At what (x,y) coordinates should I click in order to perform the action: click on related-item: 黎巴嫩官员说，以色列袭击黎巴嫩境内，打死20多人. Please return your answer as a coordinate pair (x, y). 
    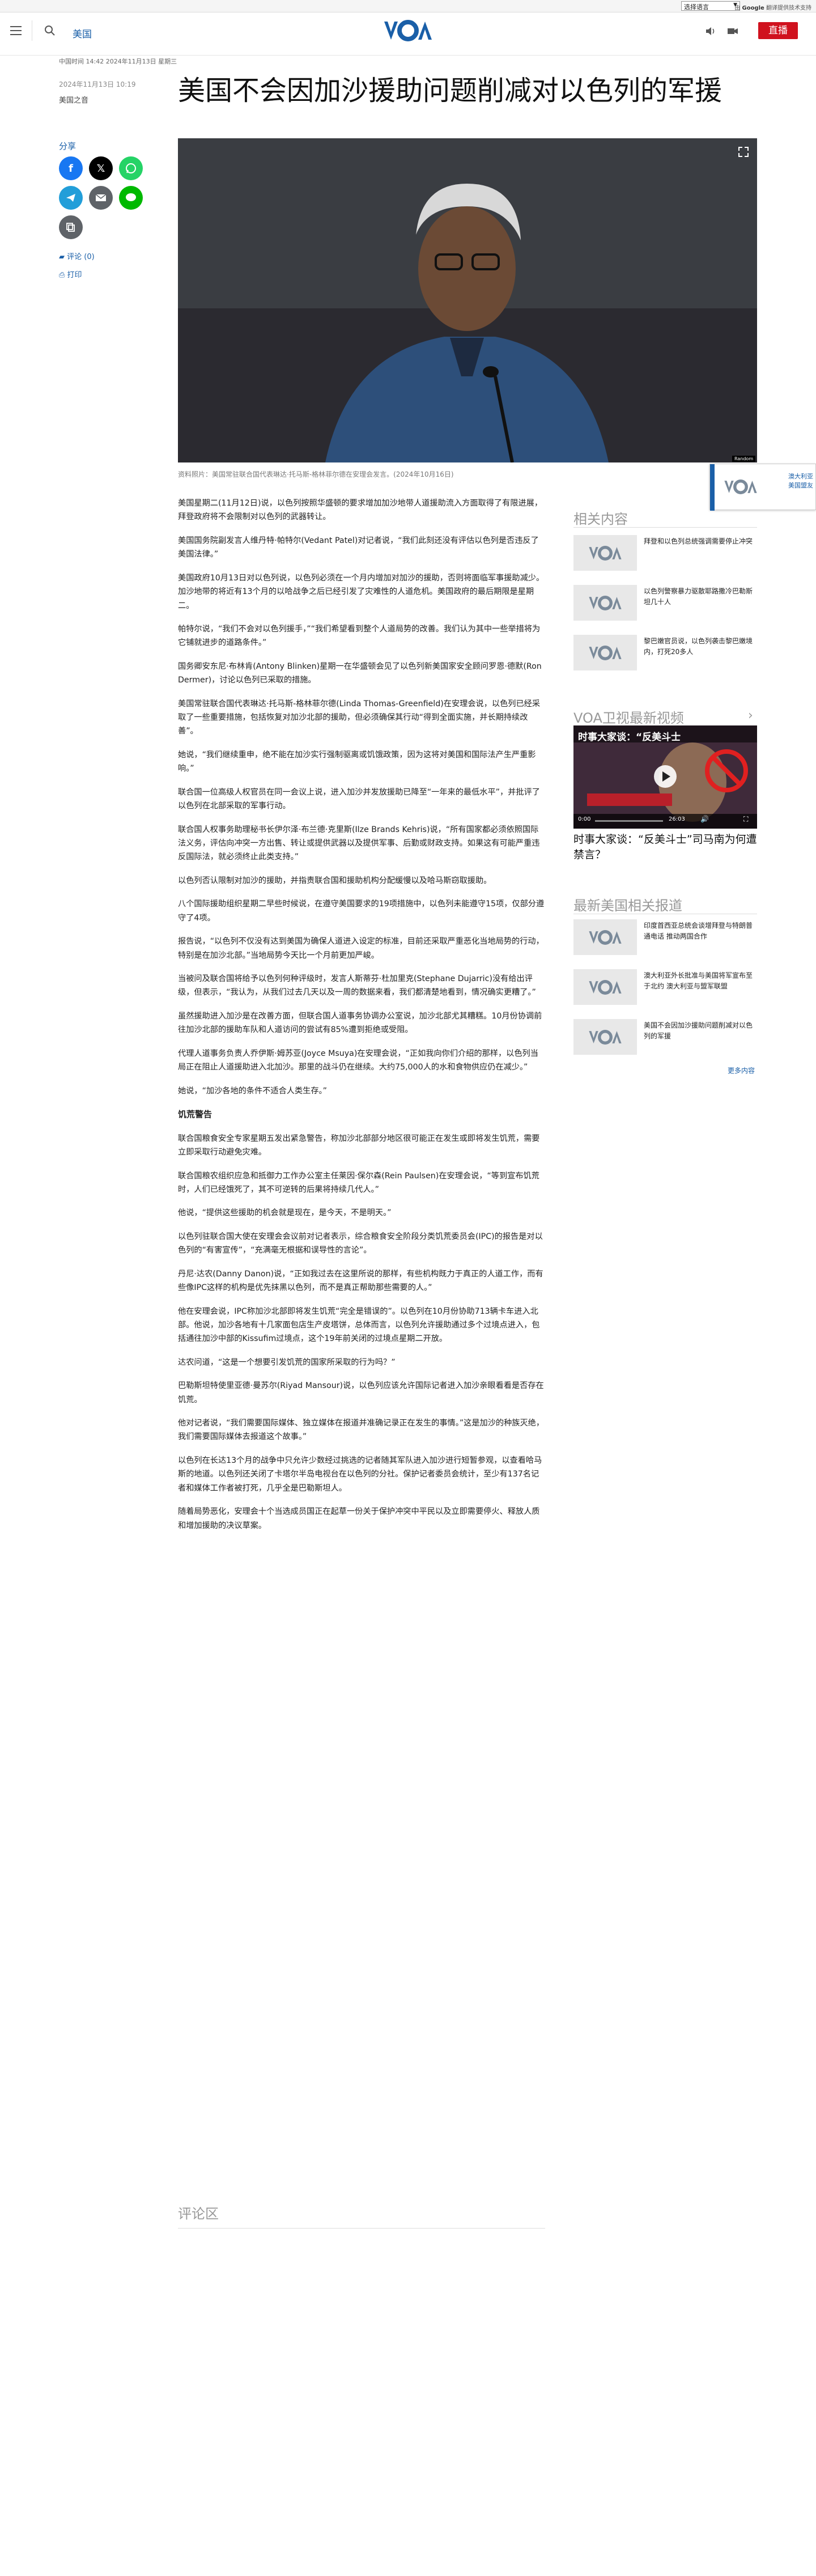
    Looking at the image, I should click on (665, 654).